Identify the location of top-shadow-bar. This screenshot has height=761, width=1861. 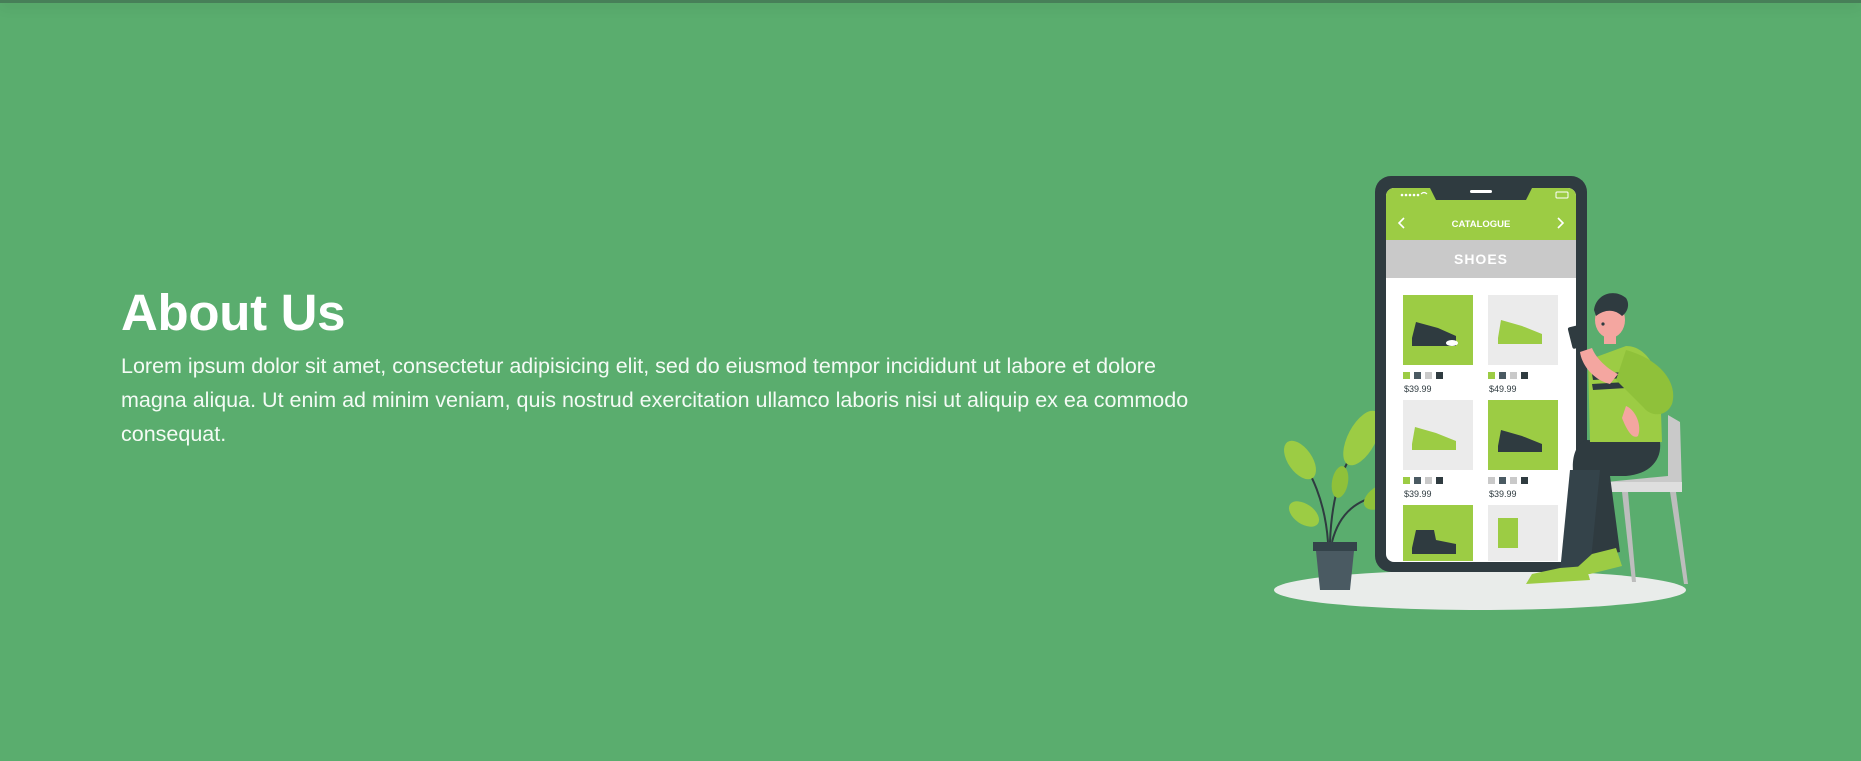
(930, 1).